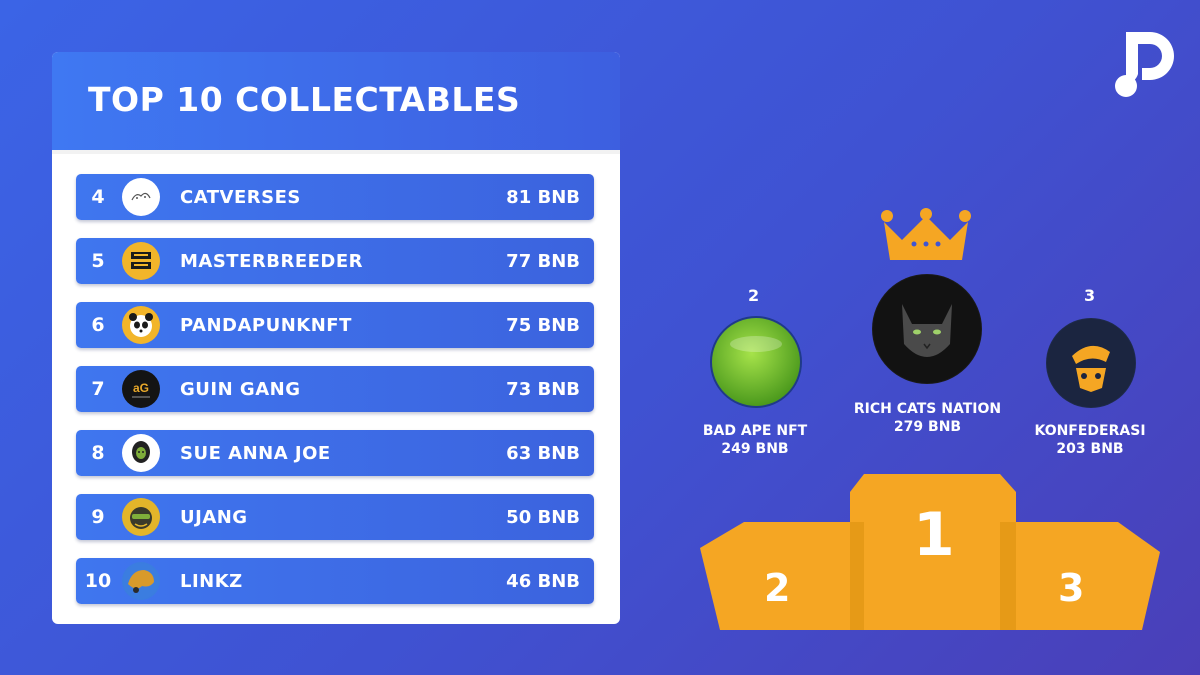 This screenshot has width=1200, height=675. What do you see at coordinates (98, 453) in the screenshot?
I see `rank-number: 8` at bounding box center [98, 453].